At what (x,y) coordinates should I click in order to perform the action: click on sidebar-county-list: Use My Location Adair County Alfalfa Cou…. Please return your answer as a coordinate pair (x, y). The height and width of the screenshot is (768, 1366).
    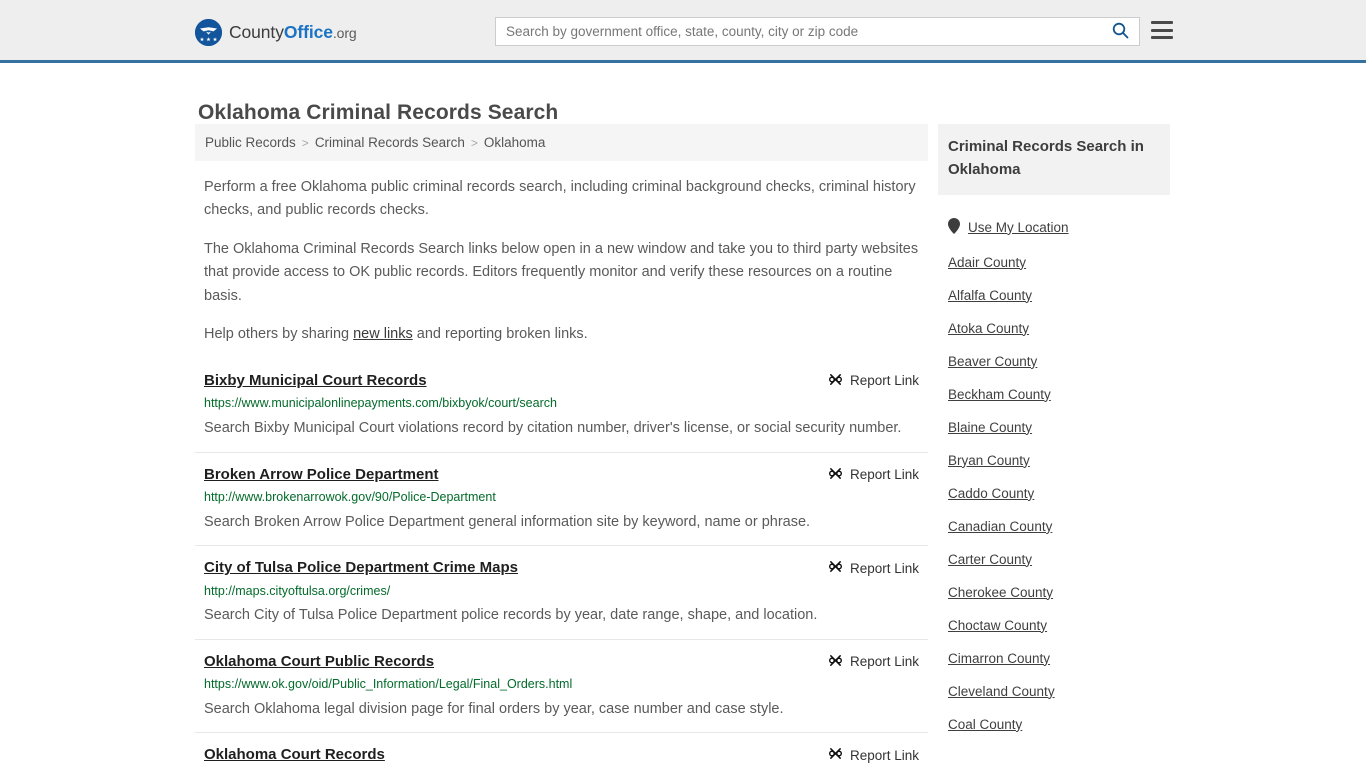
    Looking at the image, I should click on (1054, 475).